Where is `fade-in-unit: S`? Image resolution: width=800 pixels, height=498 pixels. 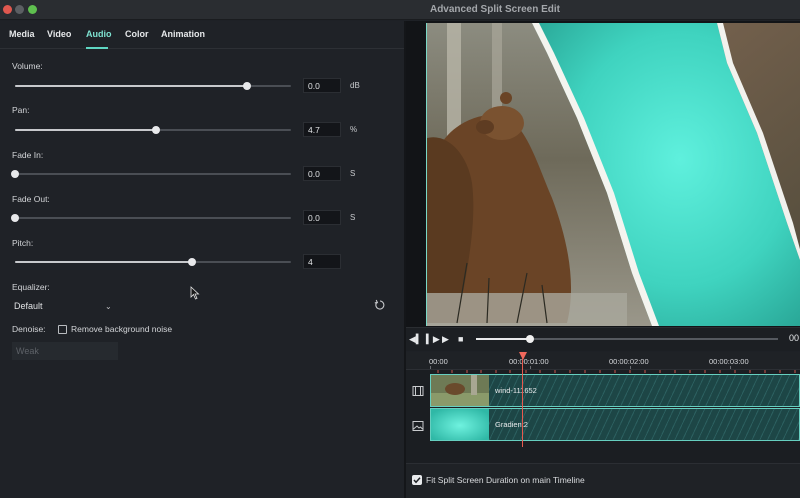
fade-in-unit: S is located at coordinates (353, 173).